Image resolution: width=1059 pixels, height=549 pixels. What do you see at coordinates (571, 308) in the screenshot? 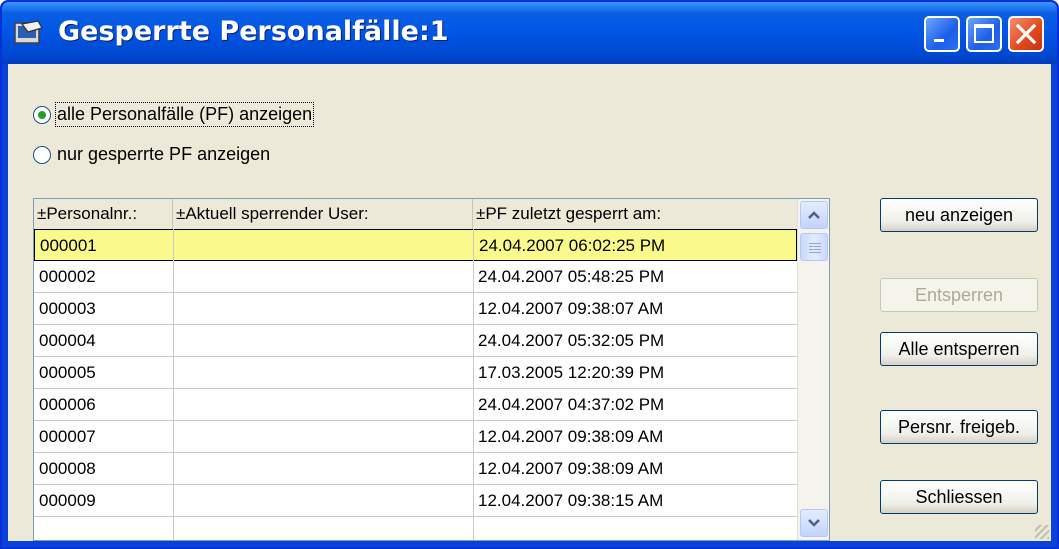
I see `cell-locked-at: 12.04.2007 09:38:07 AM` at bounding box center [571, 308].